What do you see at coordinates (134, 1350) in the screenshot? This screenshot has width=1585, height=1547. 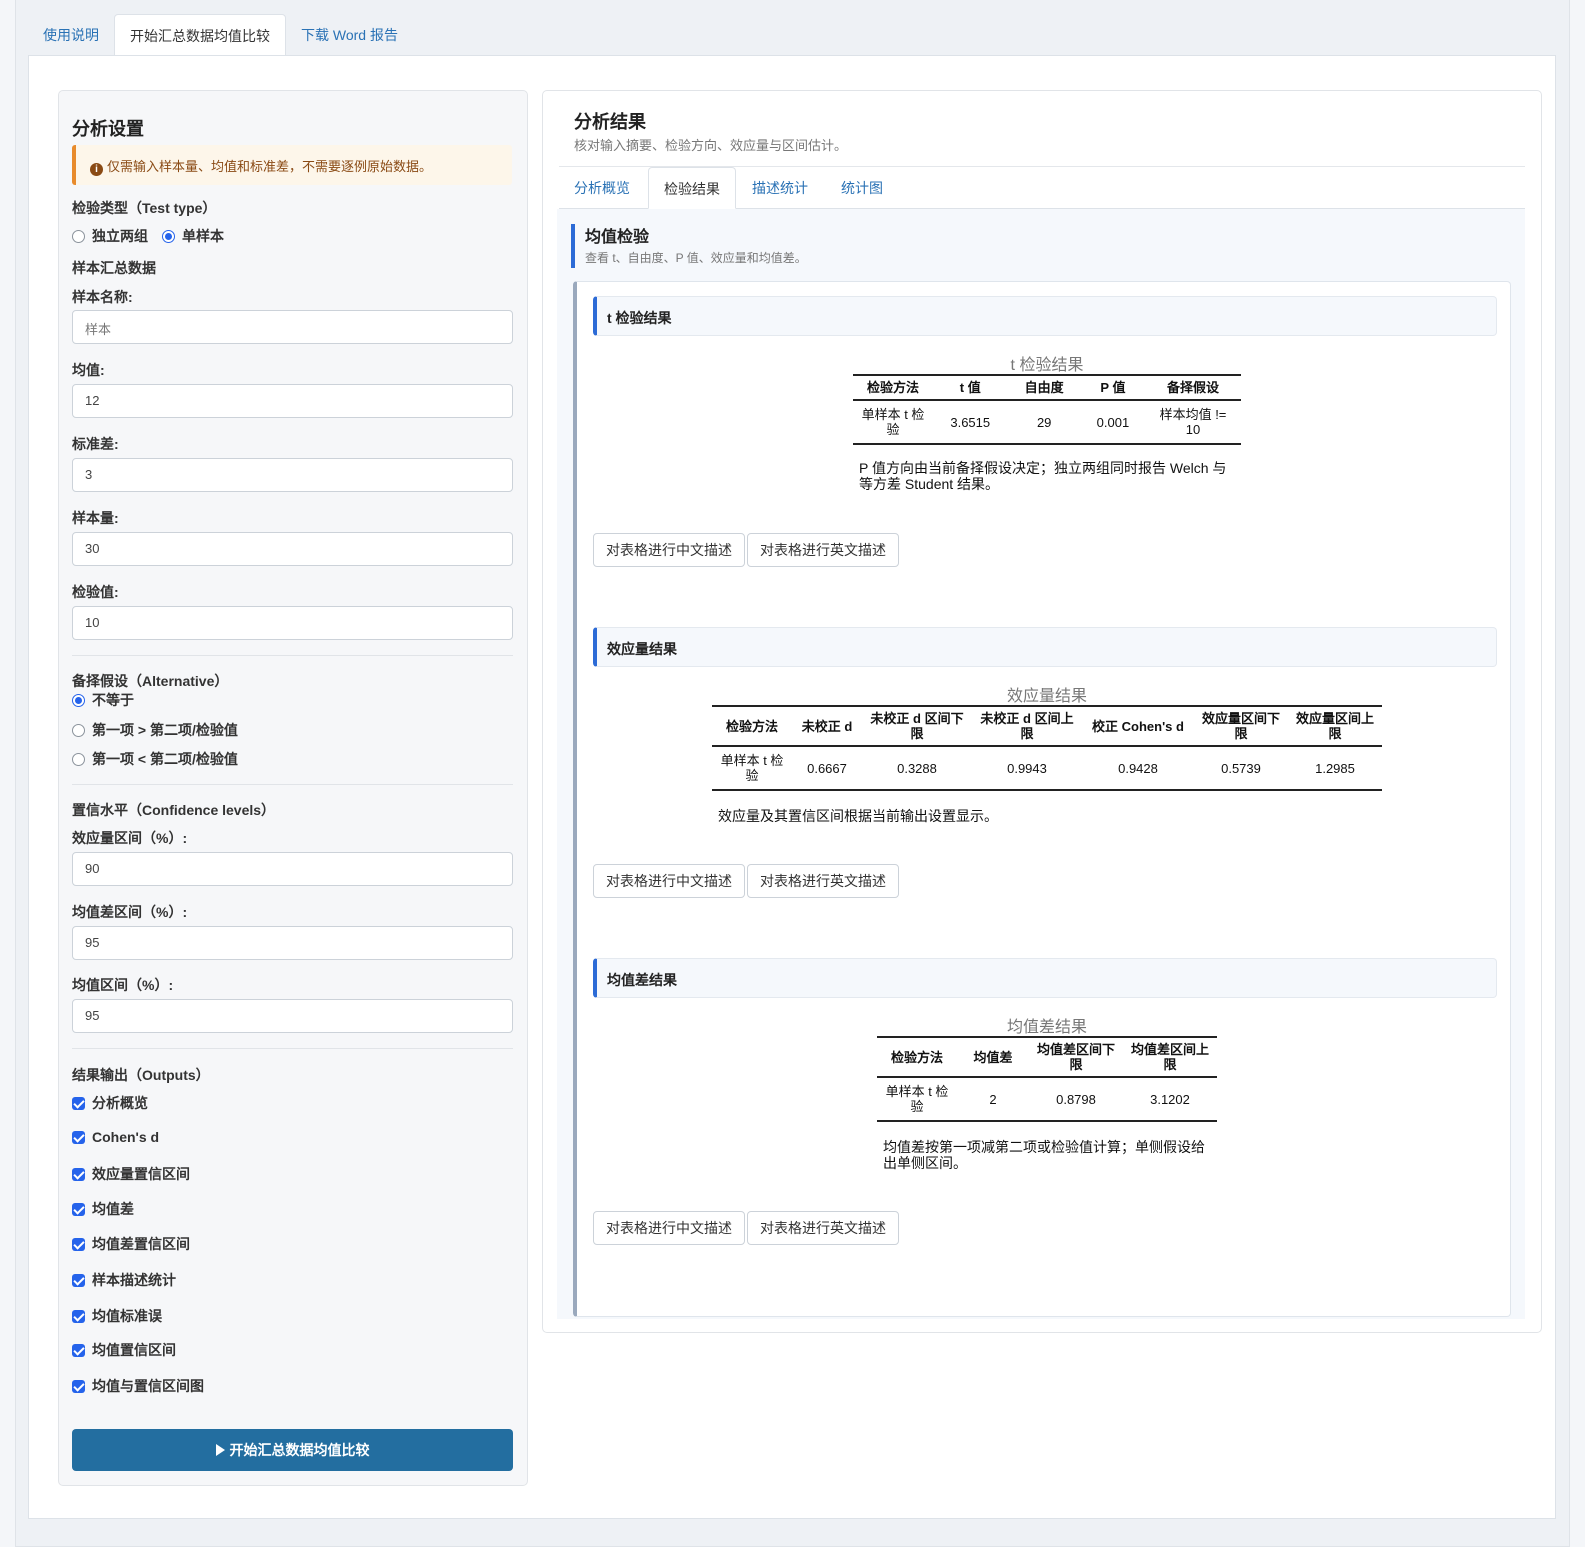 I see `output-label: 均值置信区间` at bounding box center [134, 1350].